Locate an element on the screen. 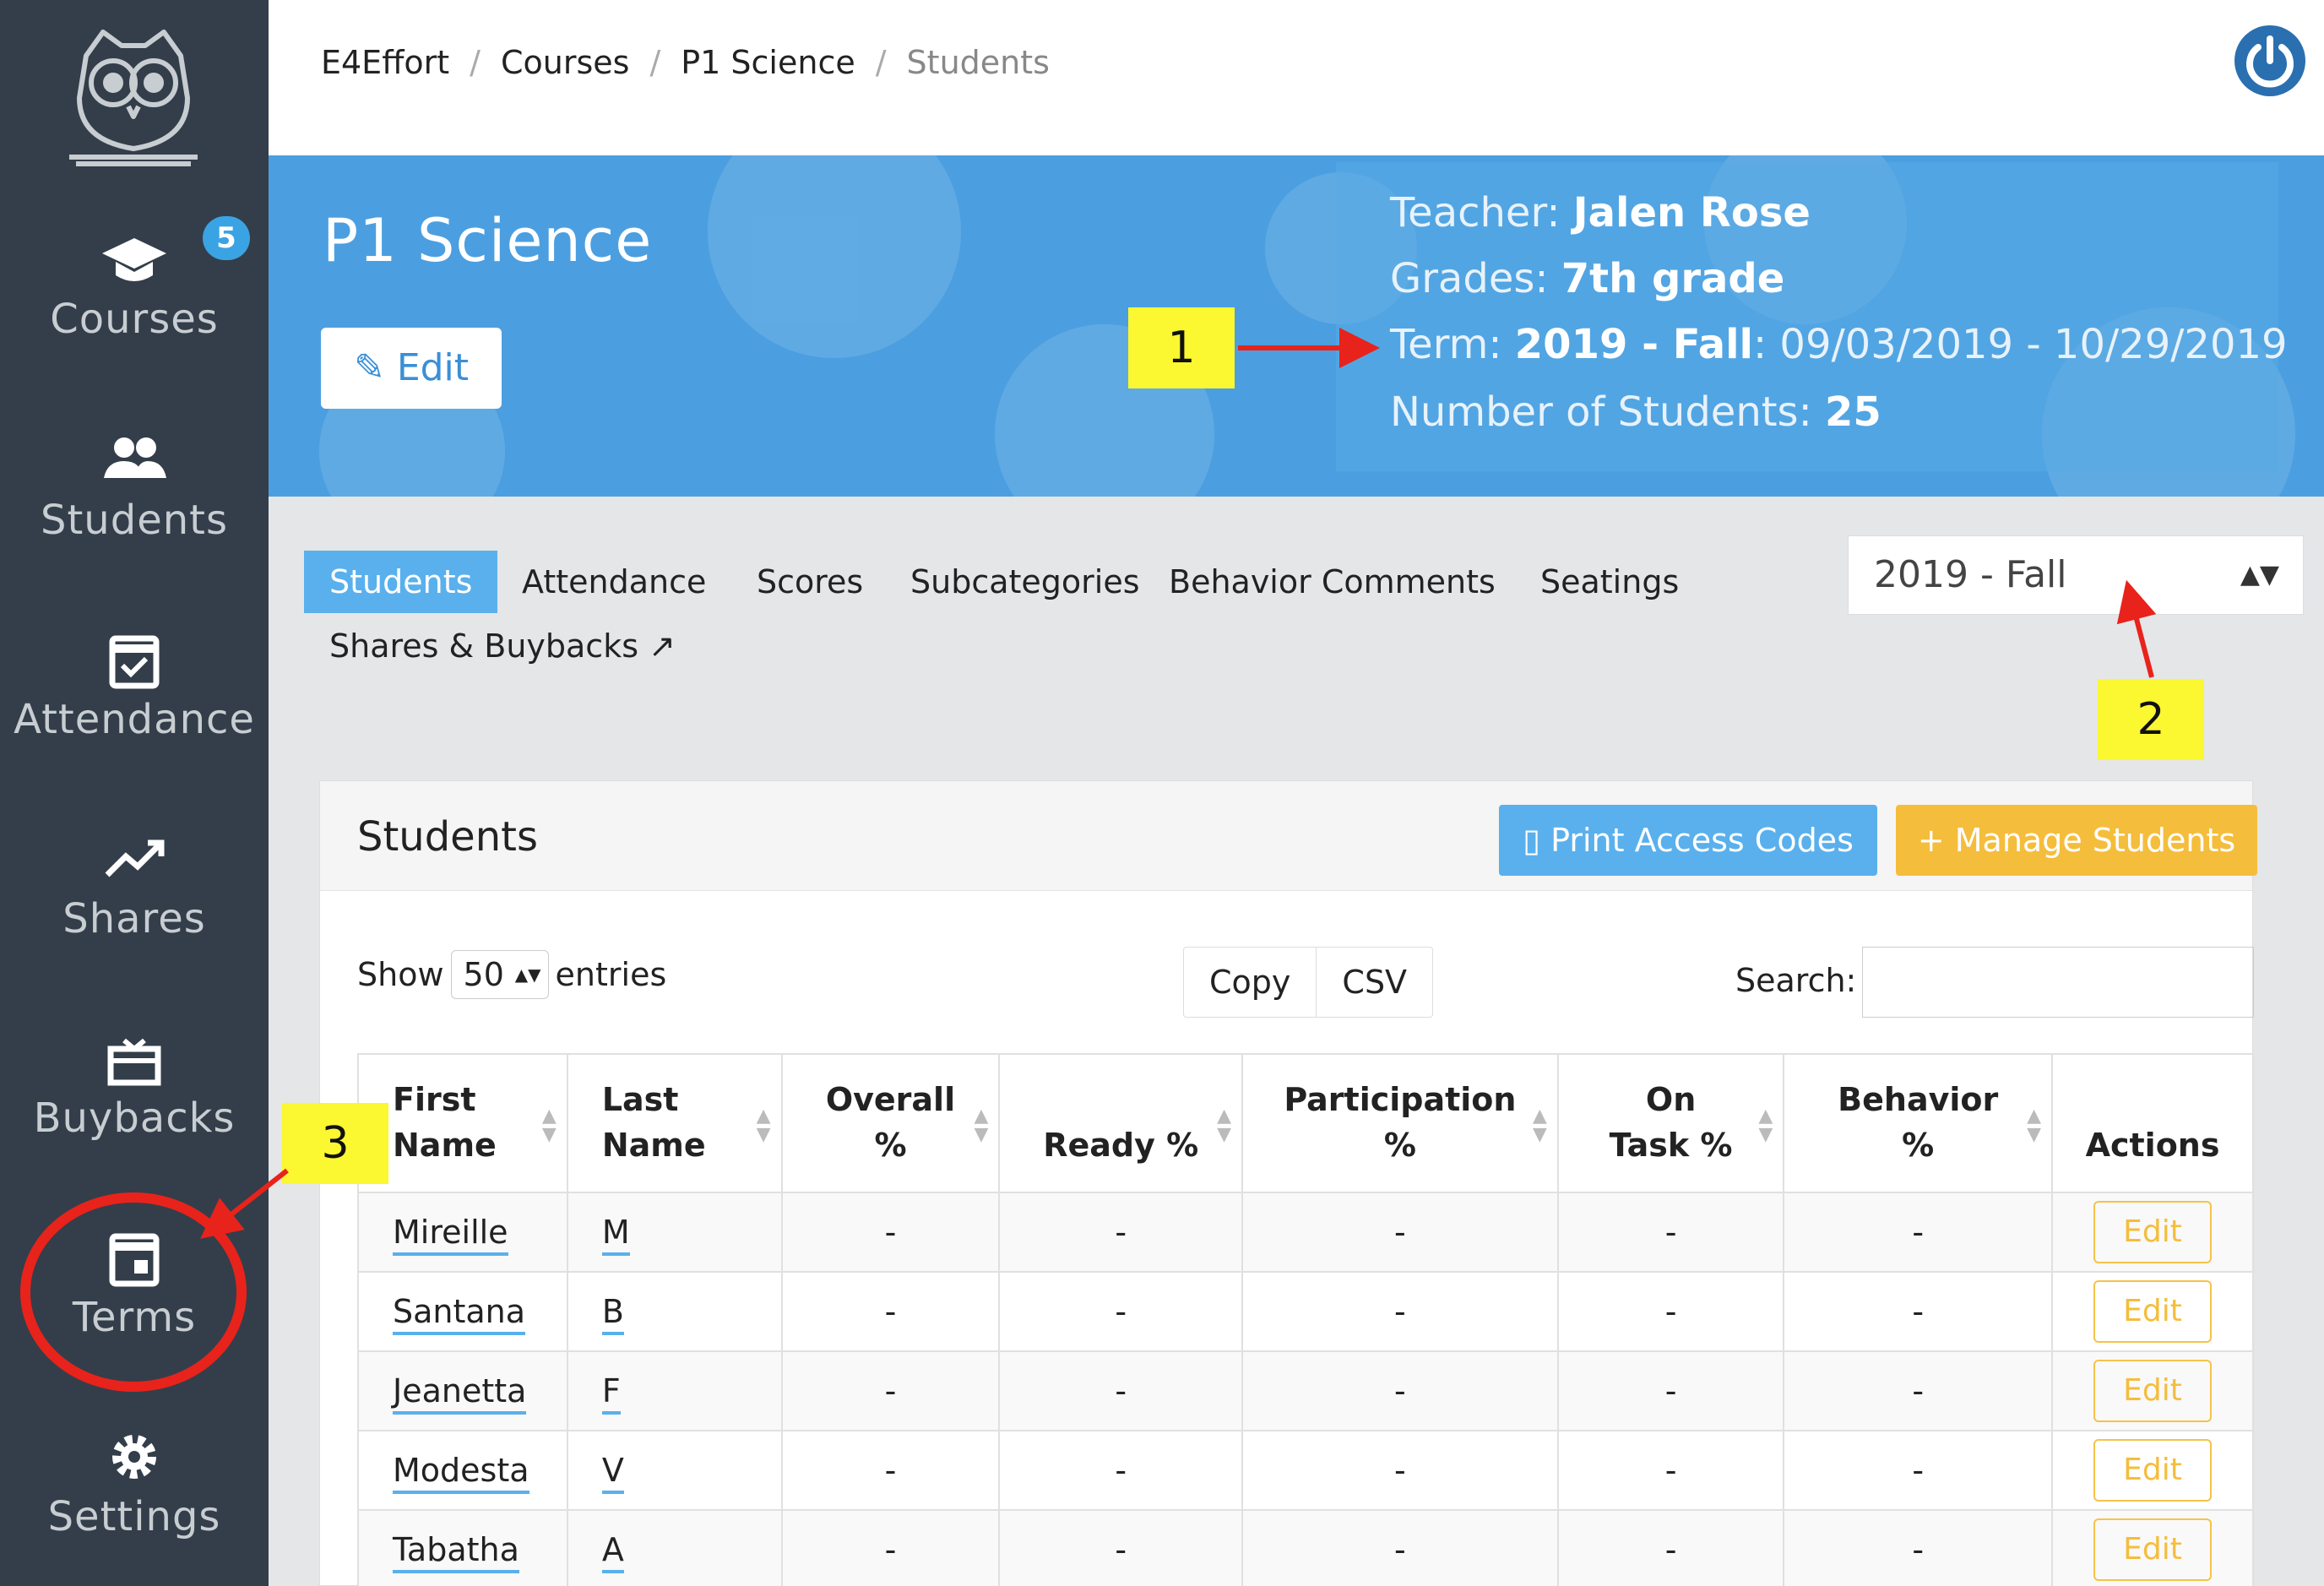  column-first-name: First Name ▲ ▼ is located at coordinates (462, 1123).